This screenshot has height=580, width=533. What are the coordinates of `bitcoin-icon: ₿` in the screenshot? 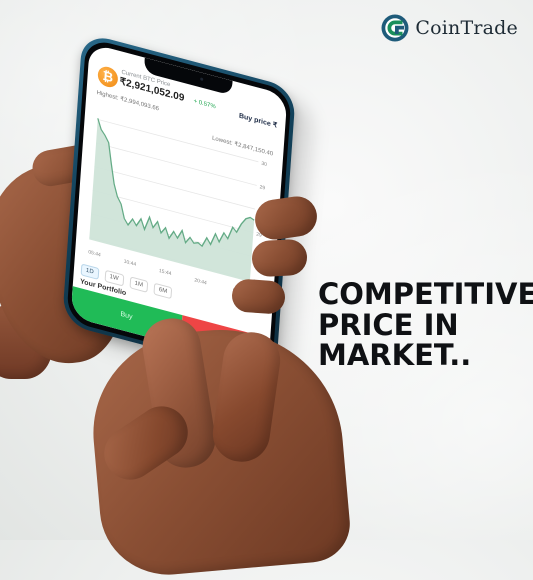 It's located at (108, 77).